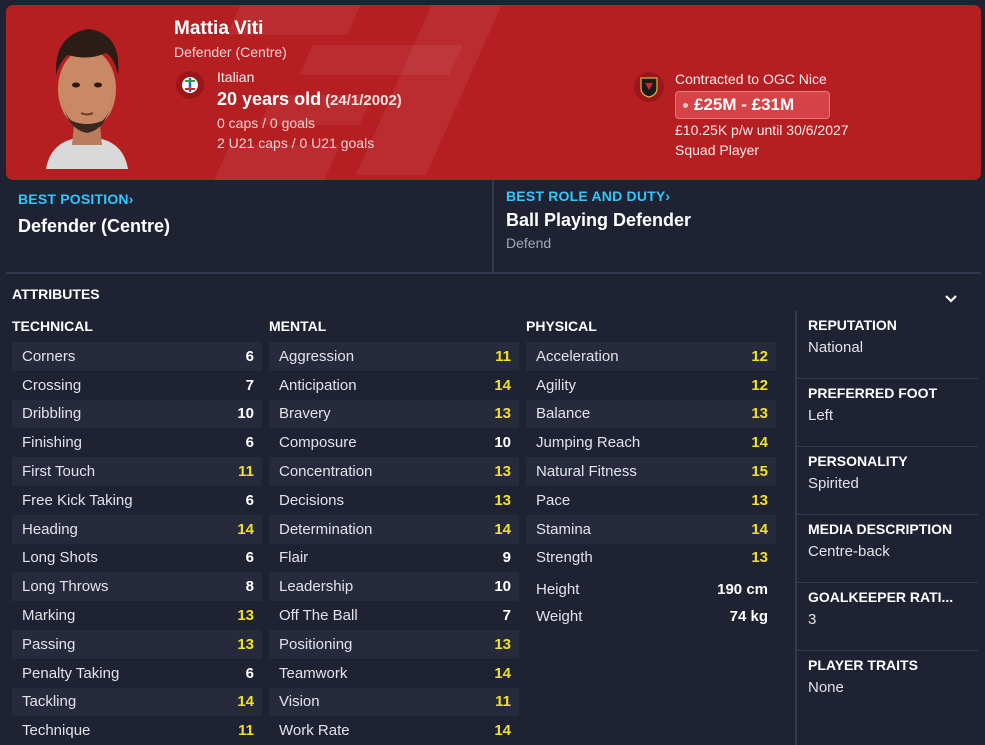 The width and height of the screenshot is (985, 745). Describe the element at coordinates (235, 77) in the screenshot. I see `nationality: Italian` at that location.